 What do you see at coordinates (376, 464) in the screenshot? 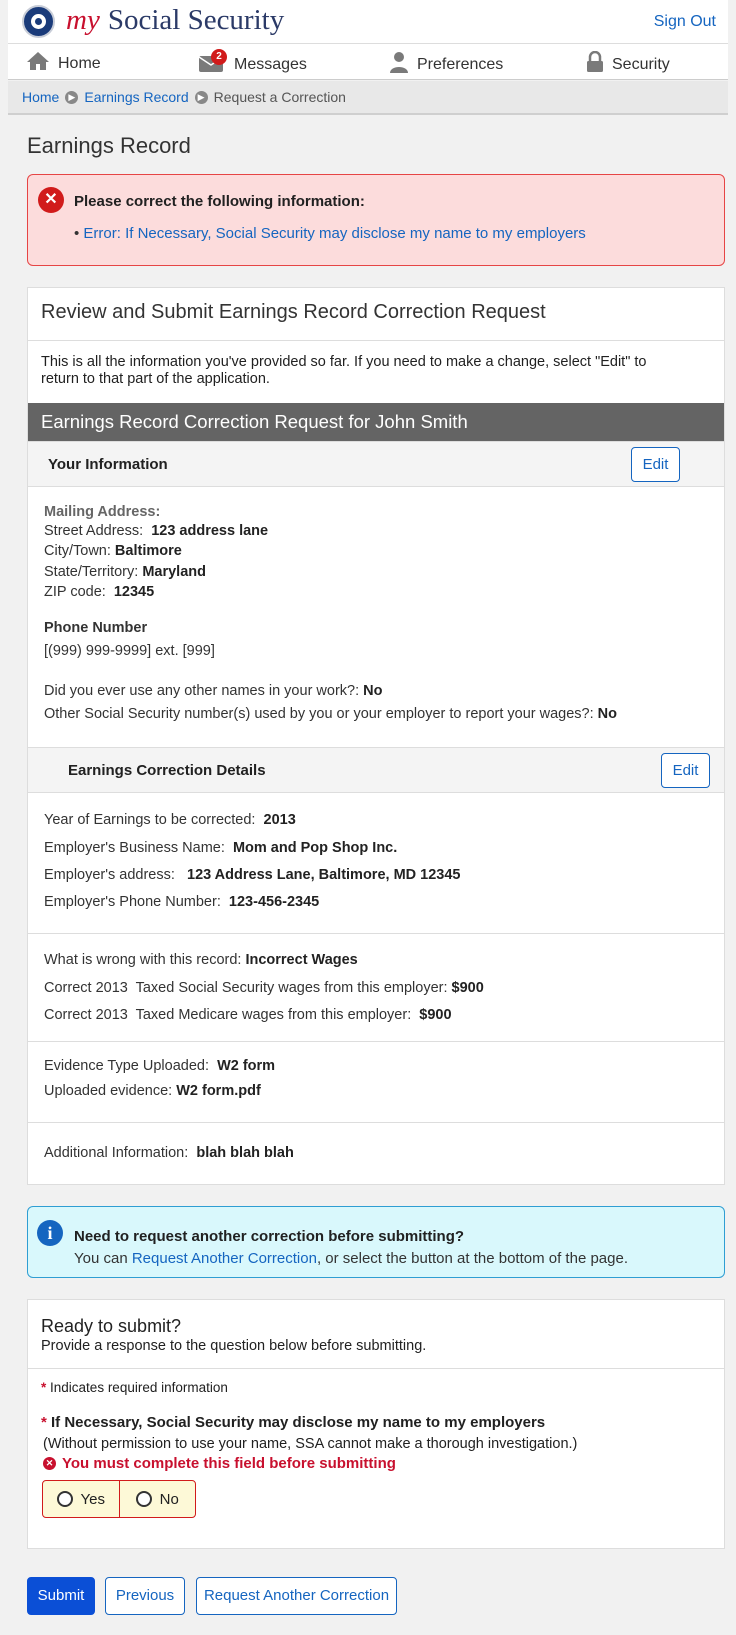
I see `your-information-header: Your Information Edit` at bounding box center [376, 464].